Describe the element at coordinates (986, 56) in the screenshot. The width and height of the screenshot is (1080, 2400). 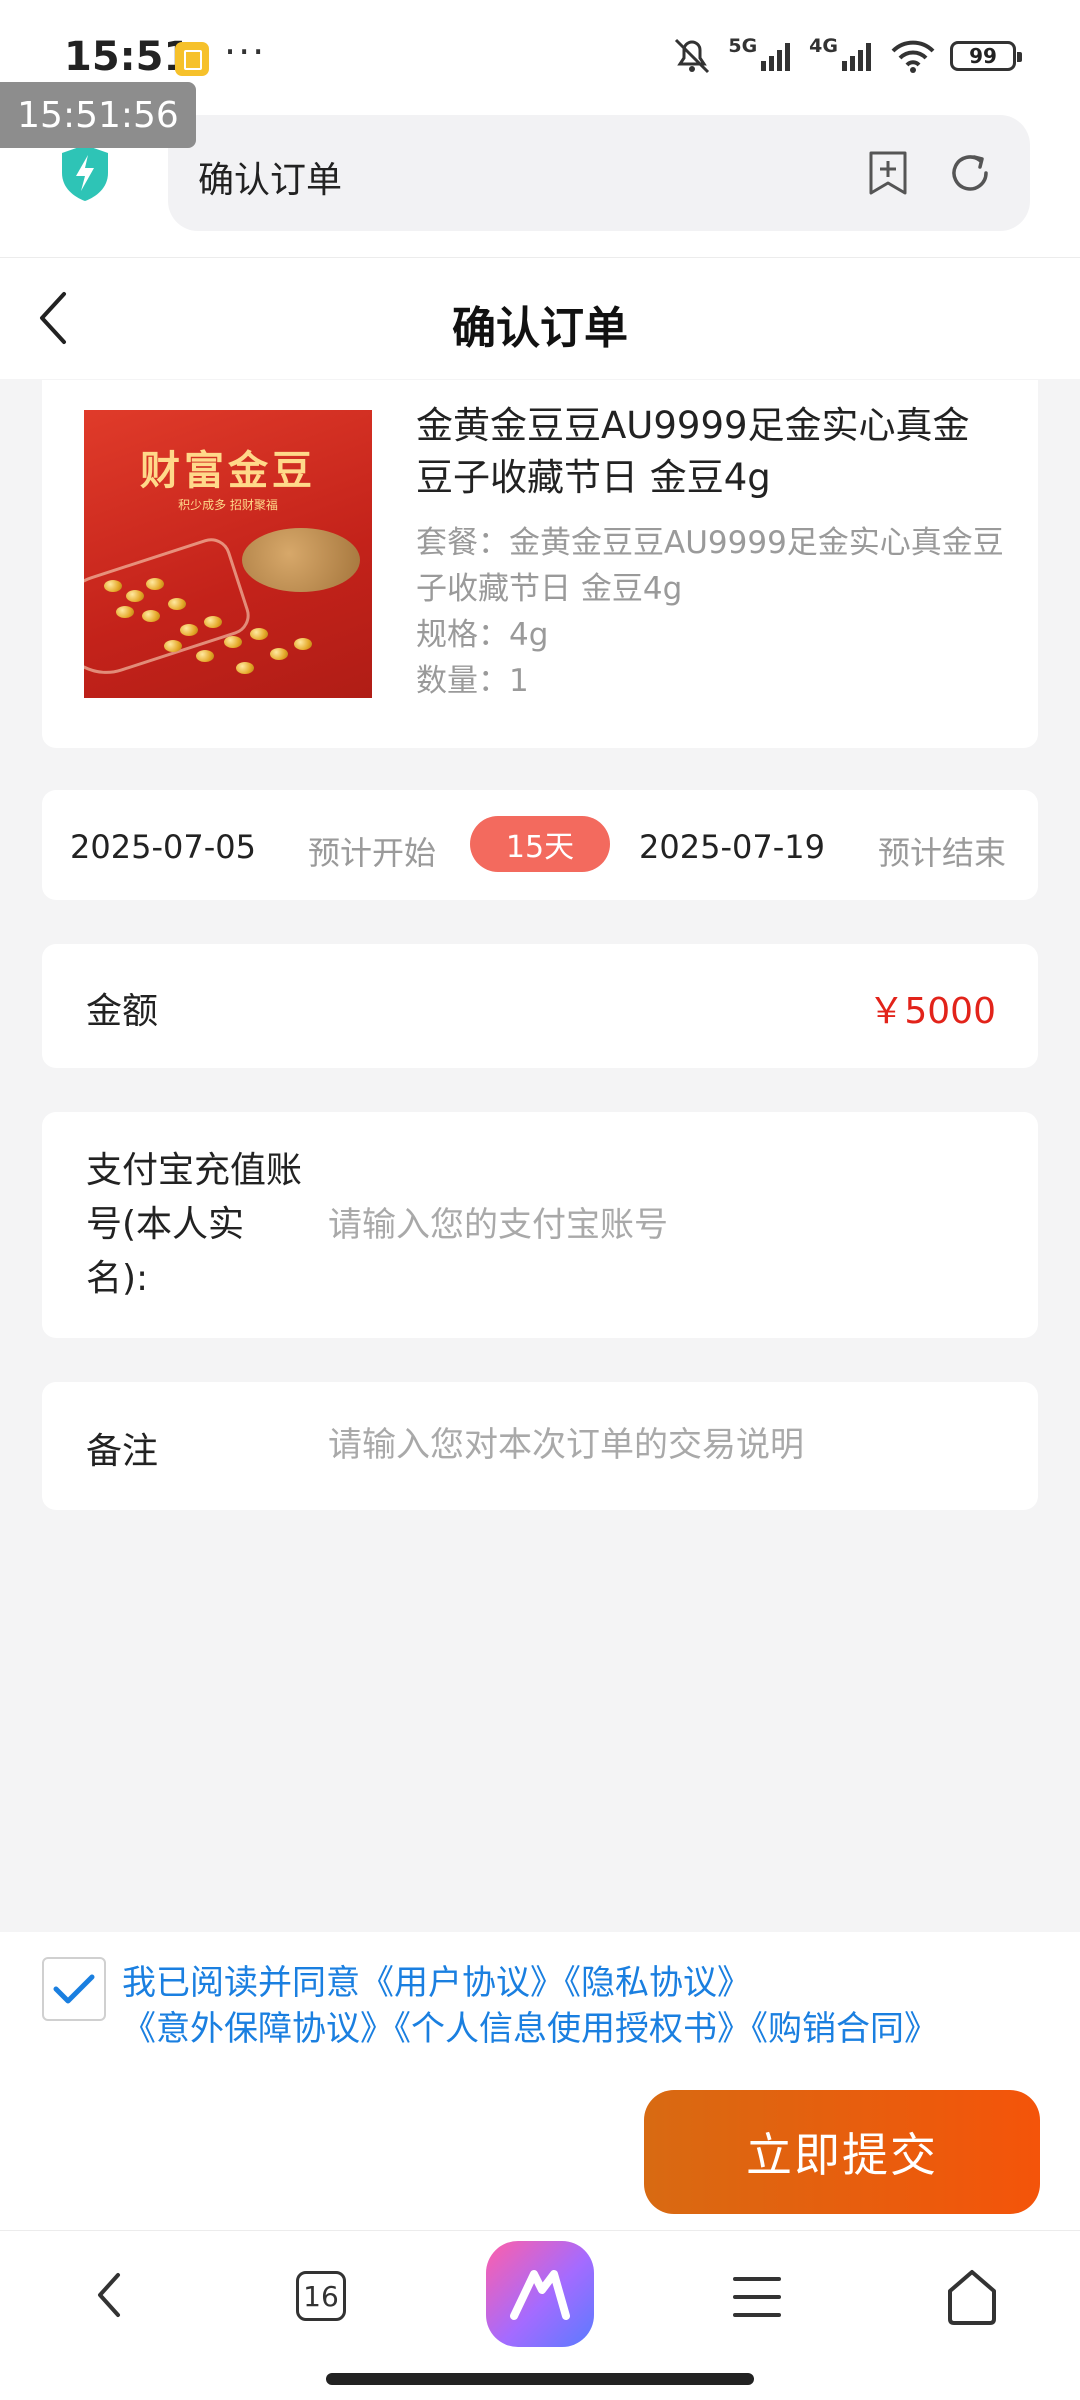
I see `battery-indicator: 99` at that location.